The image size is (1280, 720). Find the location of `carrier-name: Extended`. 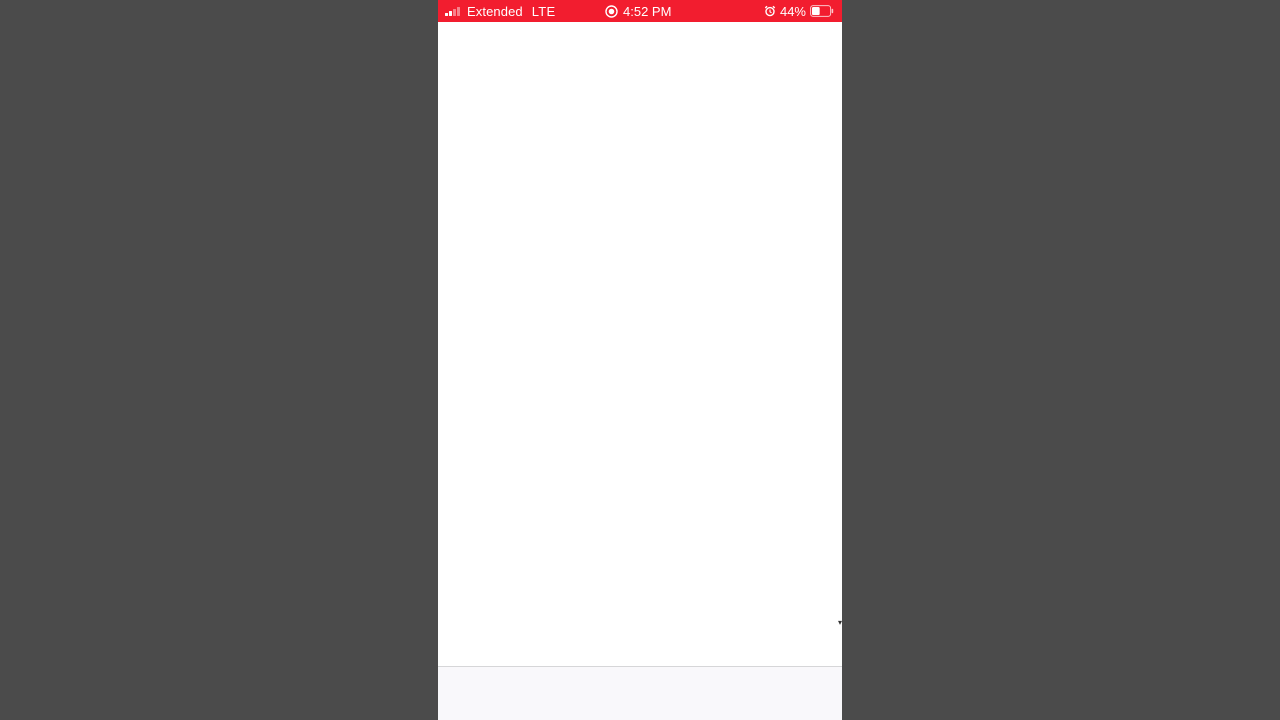

carrier-name: Extended is located at coordinates (495, 11).